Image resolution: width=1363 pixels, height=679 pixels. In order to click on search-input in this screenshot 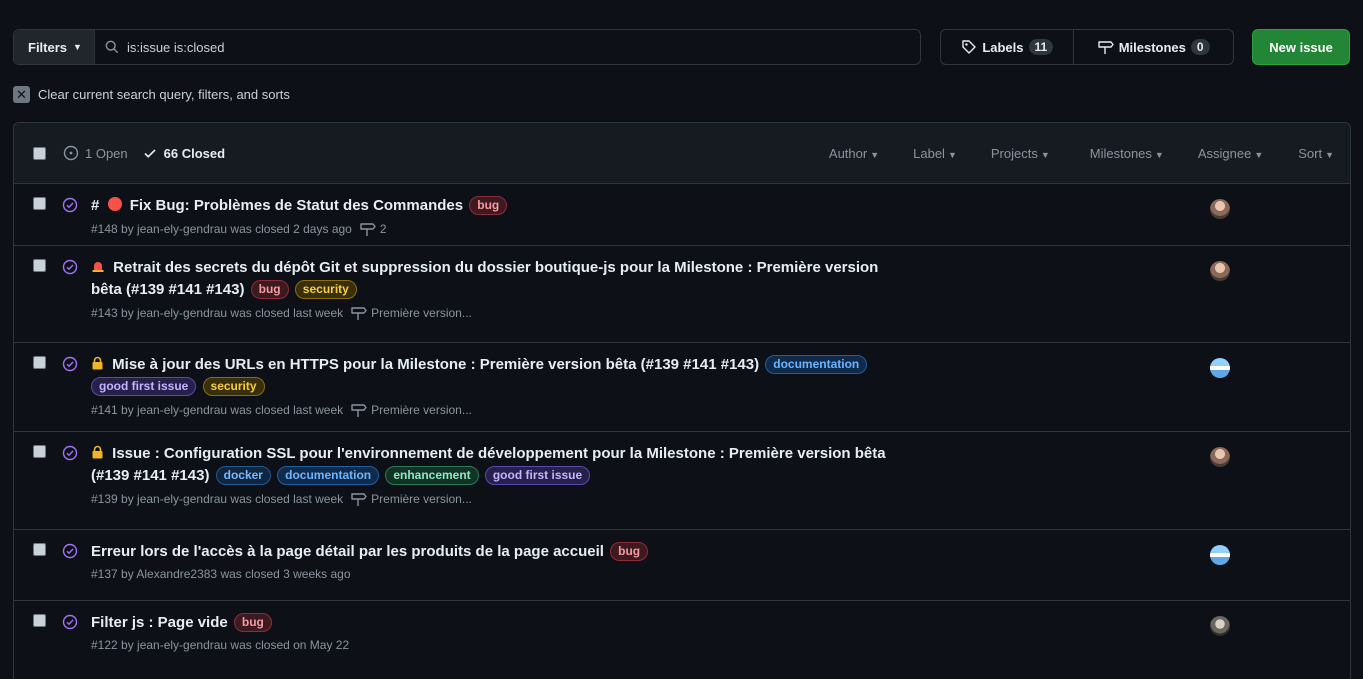, I will do `click(476, 47)`.